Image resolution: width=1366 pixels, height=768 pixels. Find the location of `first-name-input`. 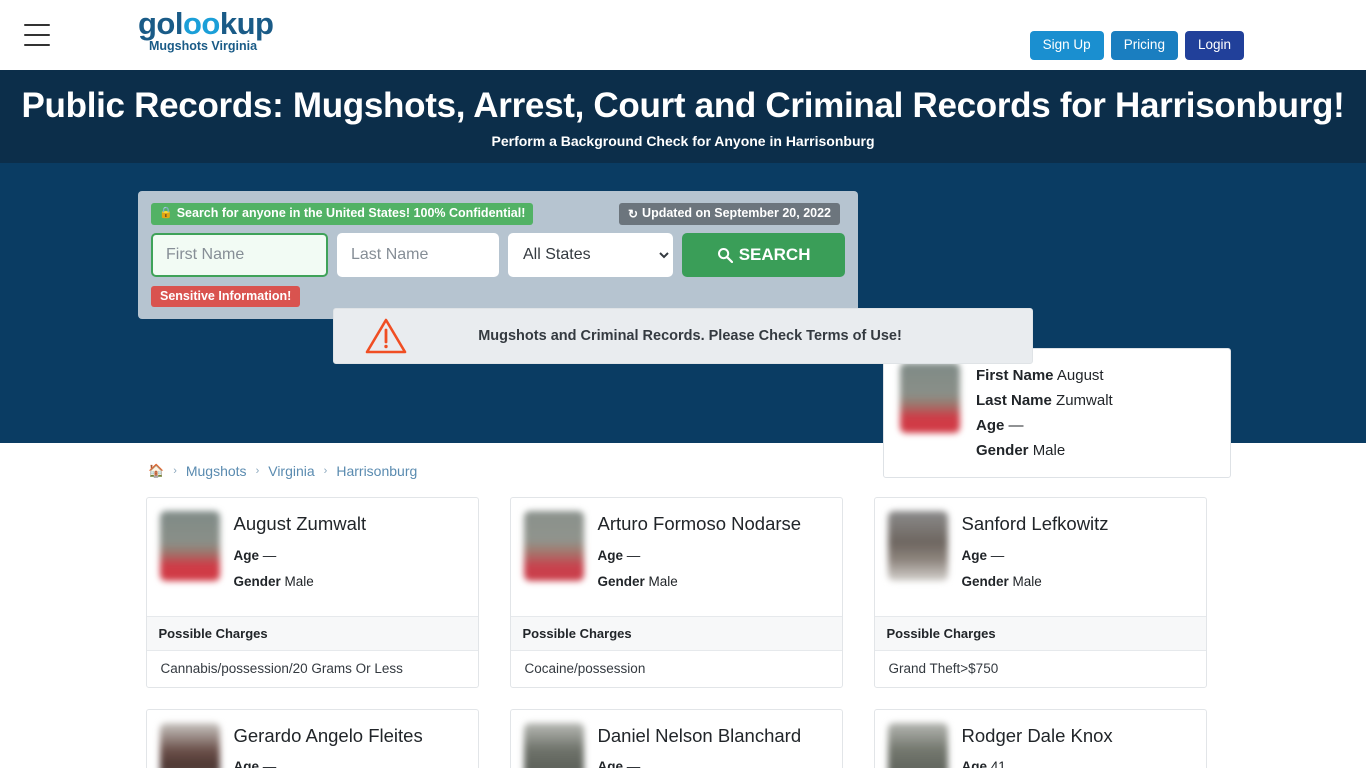

first-name-input is located at coordinates (239, 254).